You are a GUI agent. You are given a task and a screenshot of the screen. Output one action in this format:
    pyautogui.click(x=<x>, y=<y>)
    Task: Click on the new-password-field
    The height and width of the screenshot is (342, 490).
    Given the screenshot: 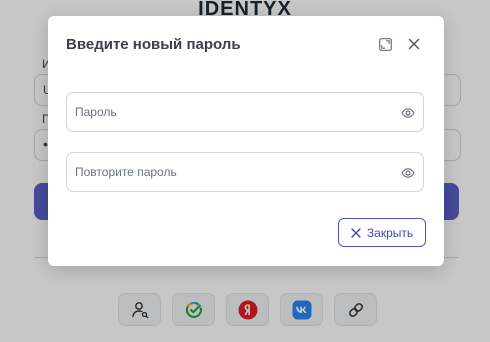 What is the action you would take?
    pyautogui.click(x=245, y=112)
    